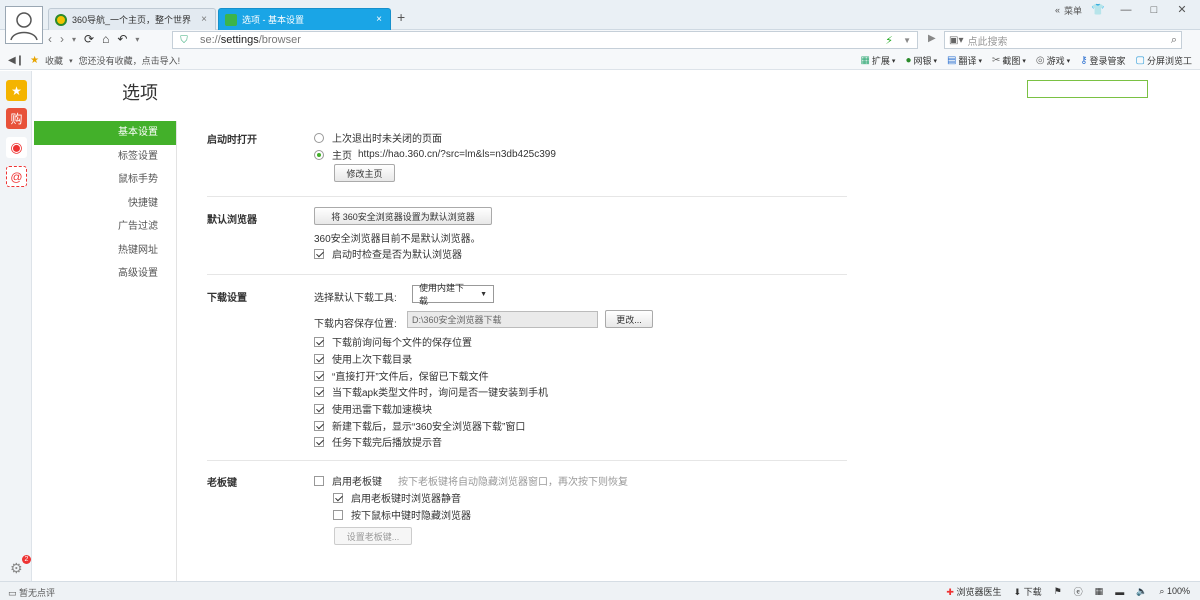 This screenshot has width=1200, height=600. Describe the element at coordinates (431, 391) in the screenshot. I see `download-option-apk: 当下载apk类型文件时，询问是否一键安装到手机` at that location.